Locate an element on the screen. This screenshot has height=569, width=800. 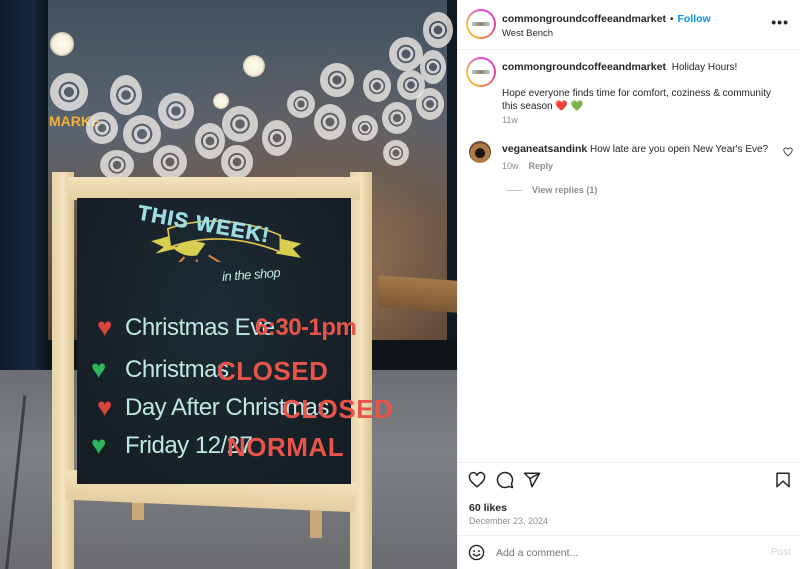
caption-username-link: commongroundcoffeeandmarket is located at coordinates (584, 67).